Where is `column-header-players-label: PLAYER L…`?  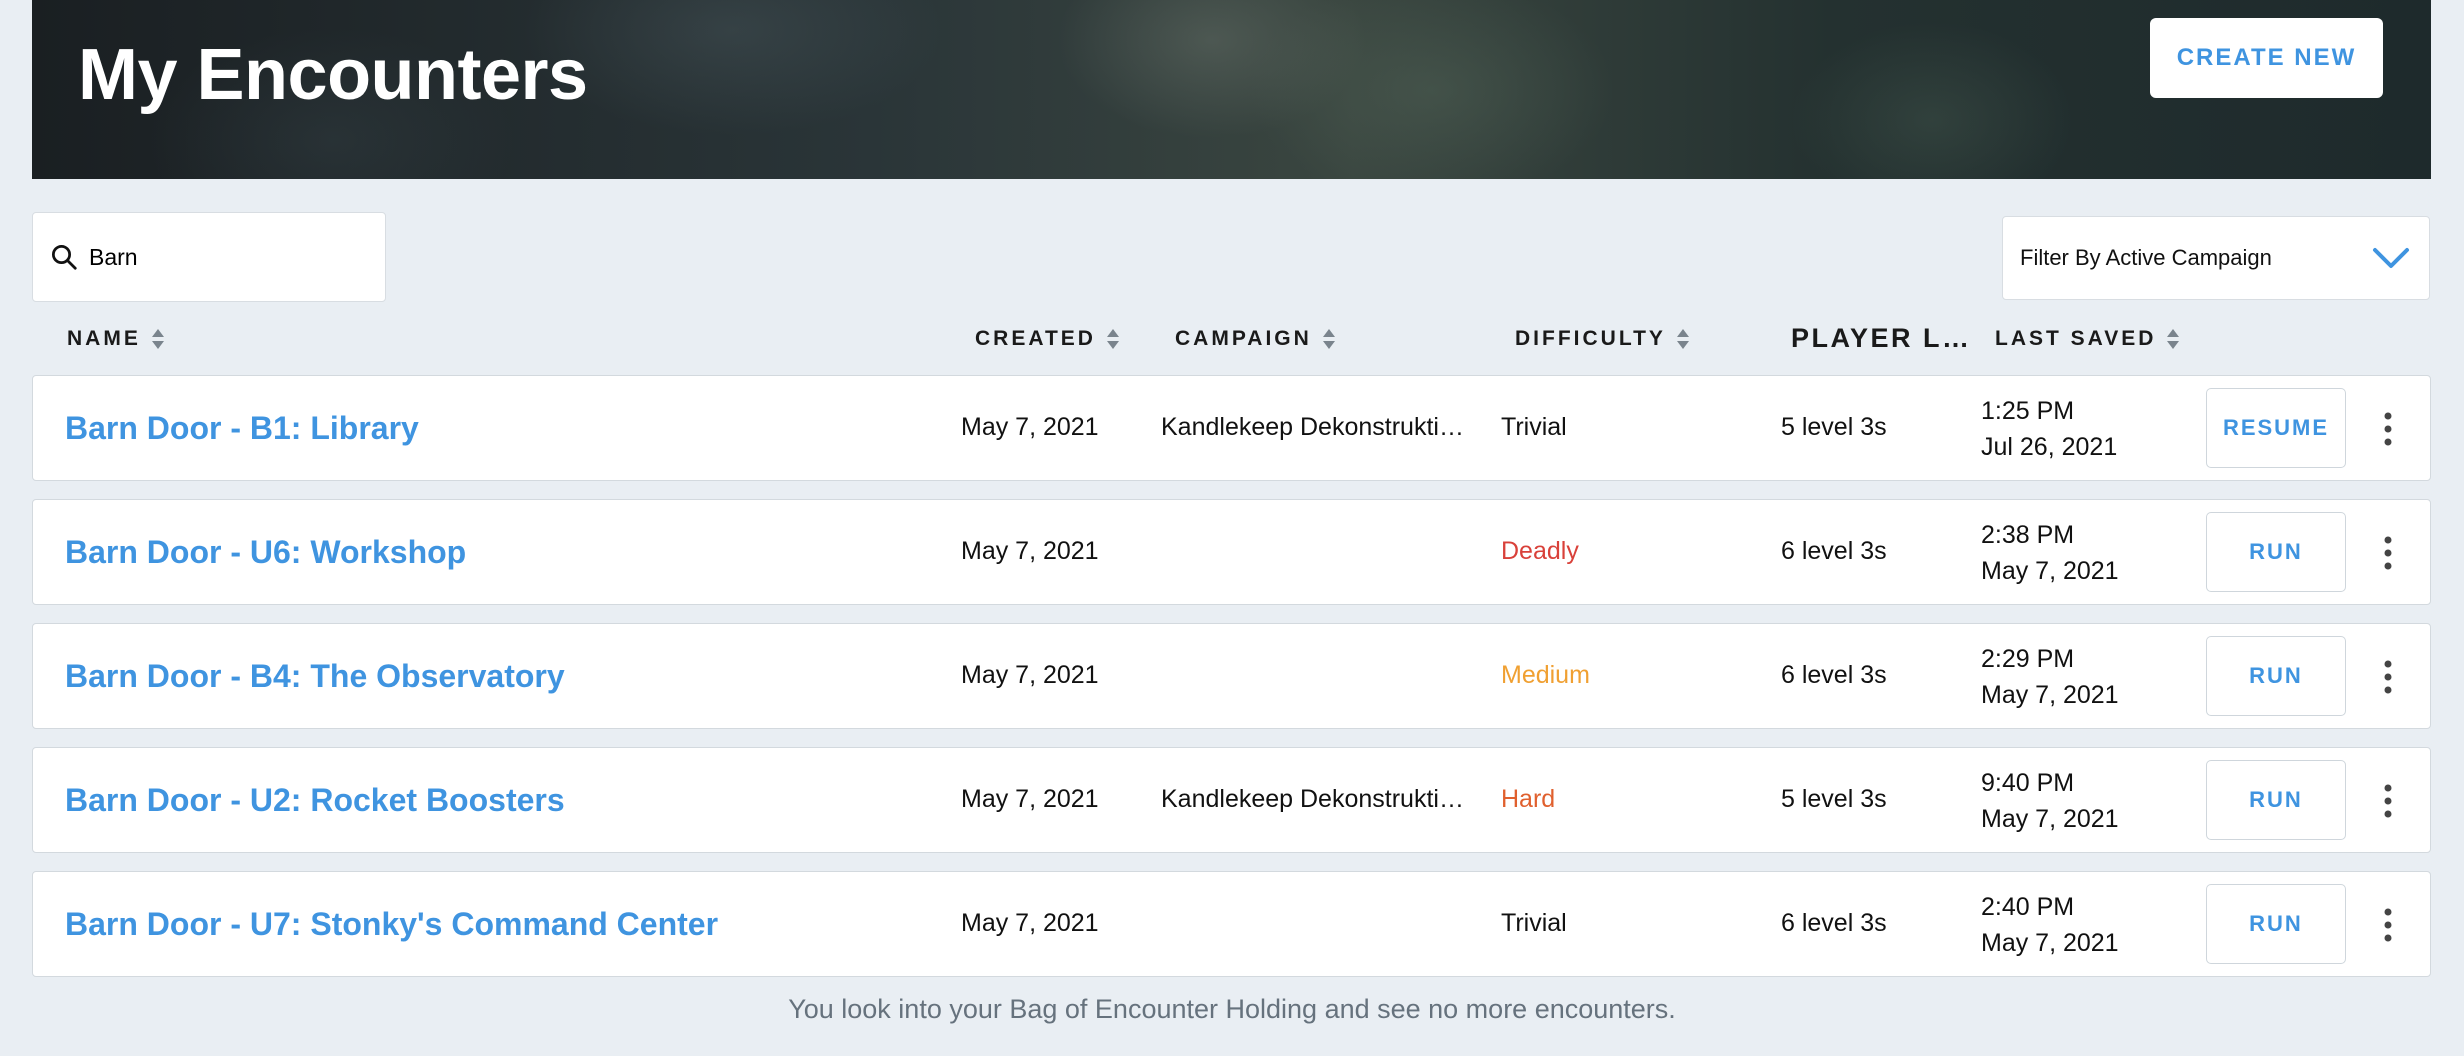 column-header-players-label: PLAYER L… is located at coordinates (1881, 337).